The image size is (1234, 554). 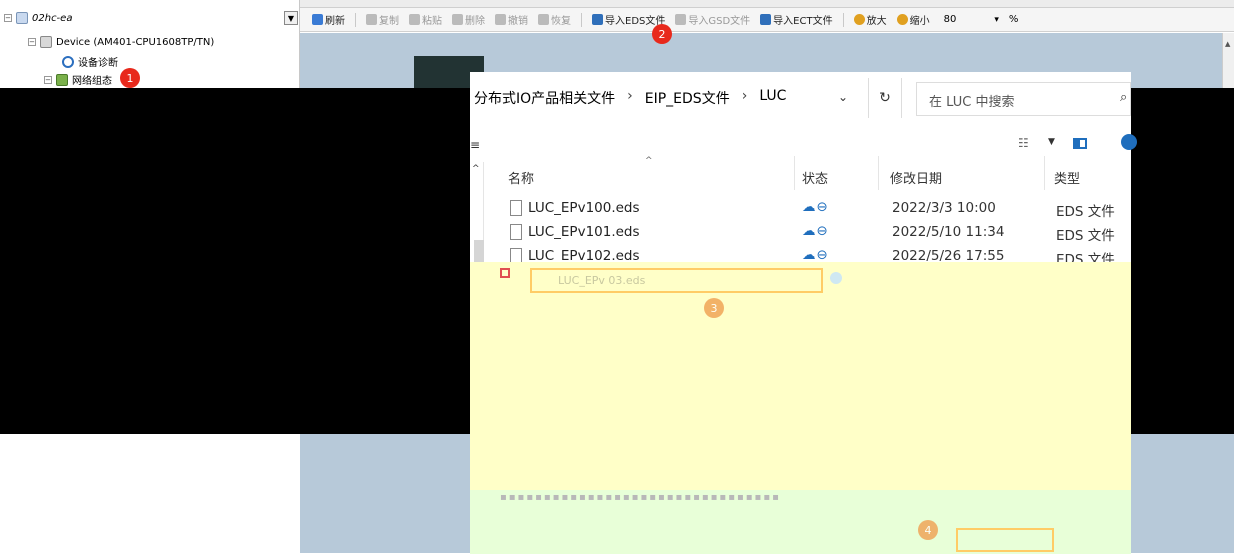 I want to click on zoom-in-label: 放大, so click(x=876, y=21).